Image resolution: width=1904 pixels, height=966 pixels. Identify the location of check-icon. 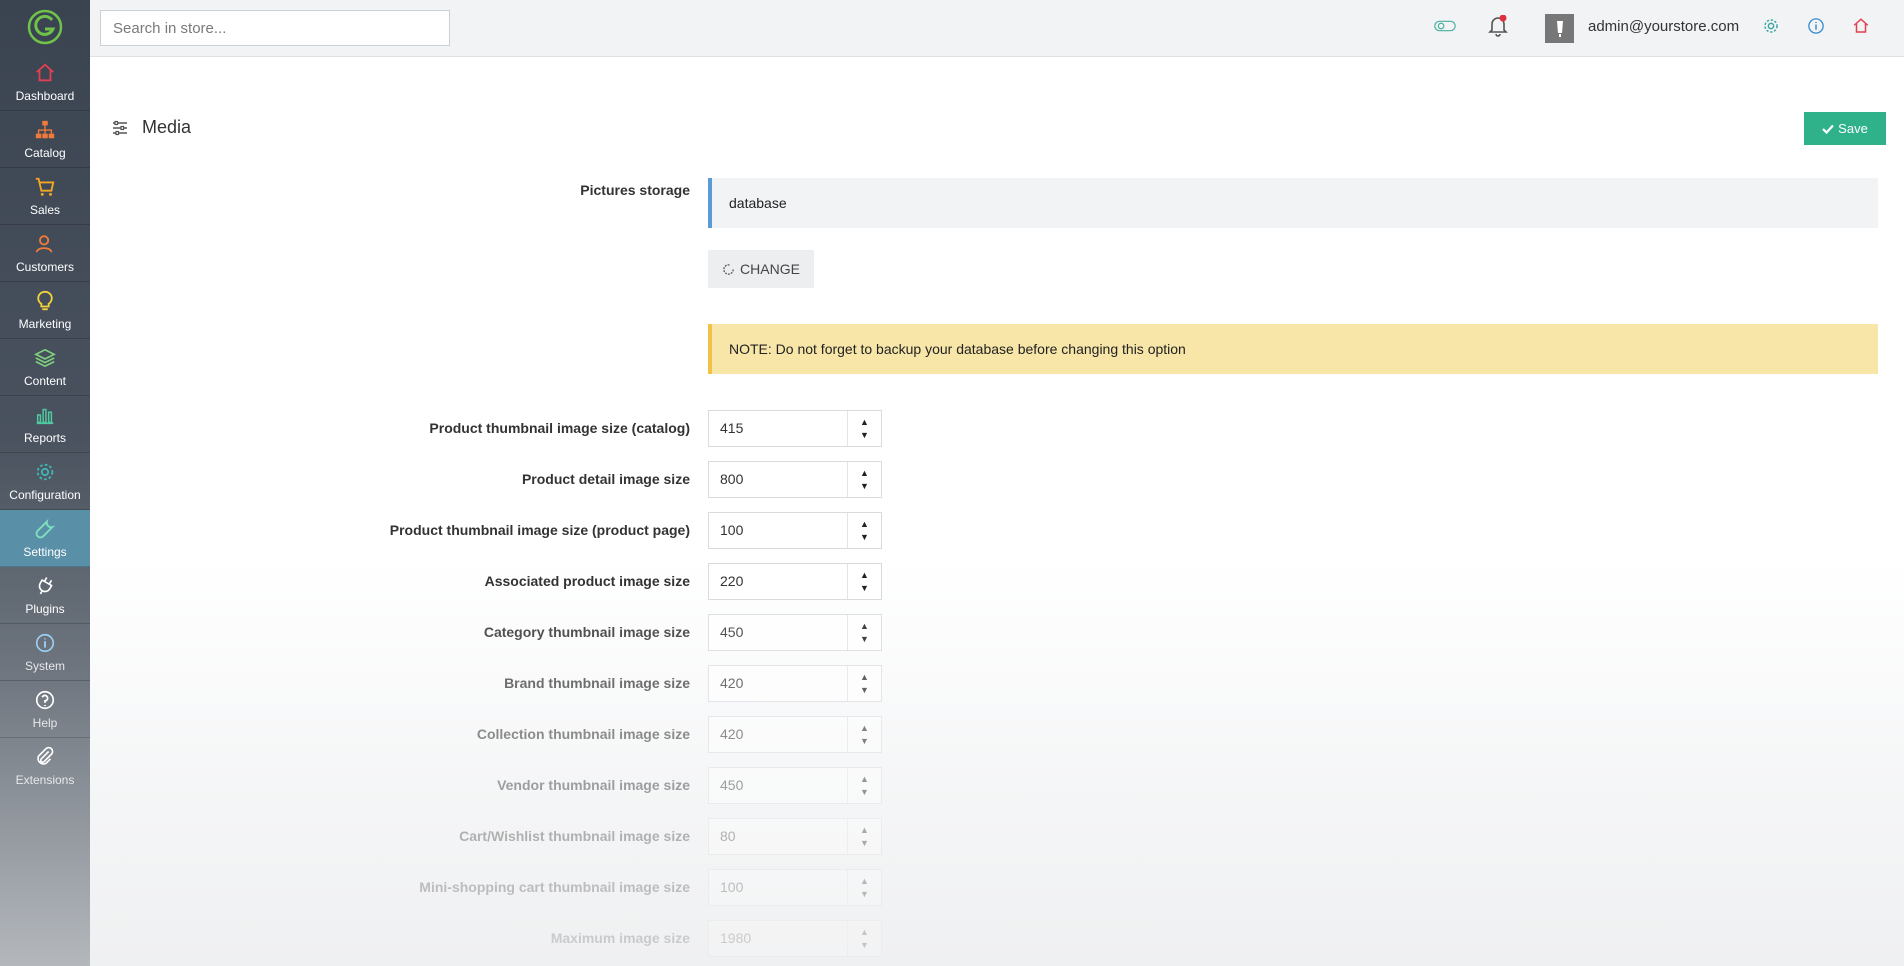
(1828, 129).